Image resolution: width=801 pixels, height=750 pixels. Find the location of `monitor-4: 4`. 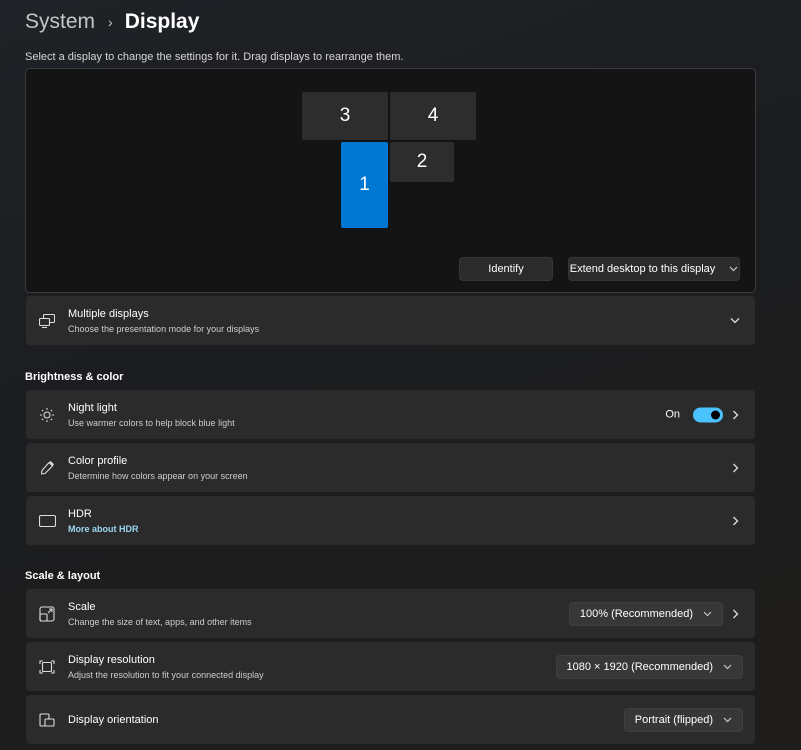

monitor-4: 4 is located at coordinates (433, 116).